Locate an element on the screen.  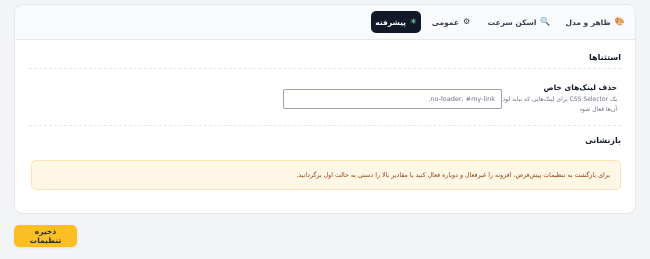
tab-general-label: عمومی is located at coordinates (445, 22).